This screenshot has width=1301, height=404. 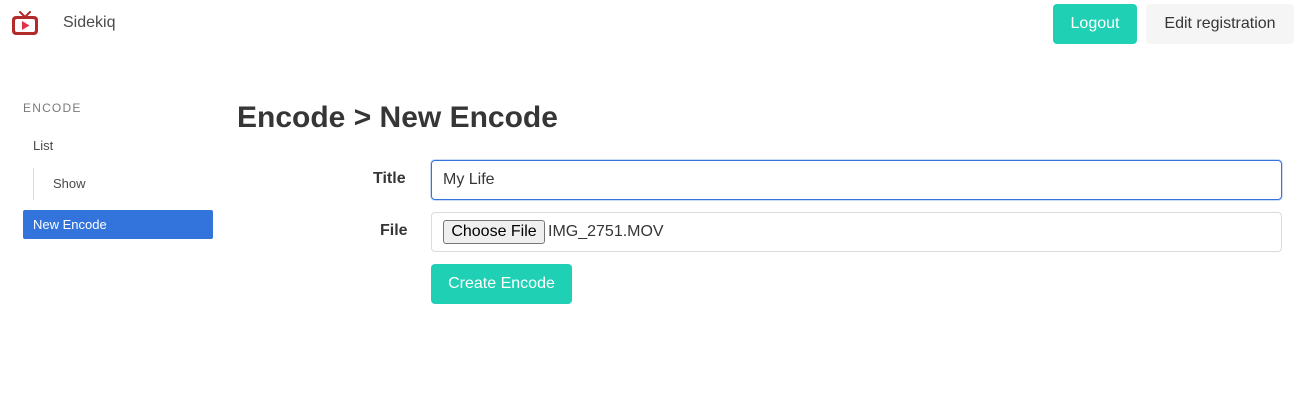 I want to click on file-label: File, so click(x=394, y=230).